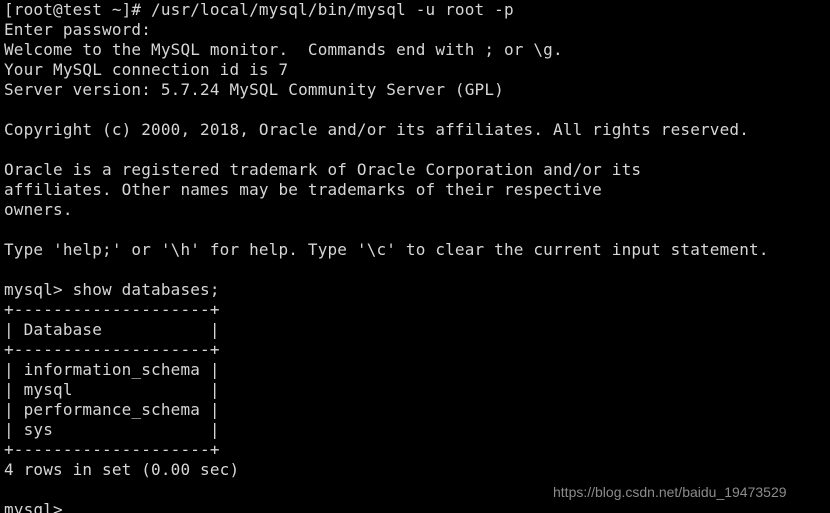 This screenshot has width=830, height=513. I want to click on table-header-row: | Database |, so click(112, 329).